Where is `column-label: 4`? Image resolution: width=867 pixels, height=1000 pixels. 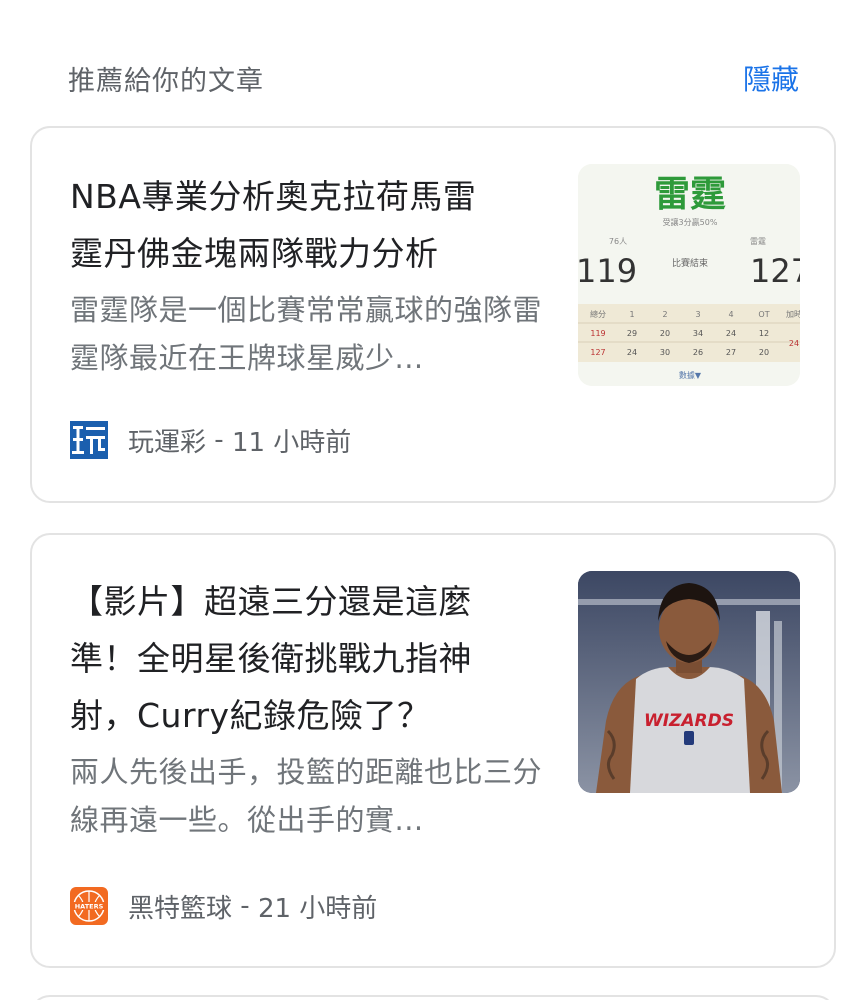 column-label: 4 is located at coordinates (730, 314).